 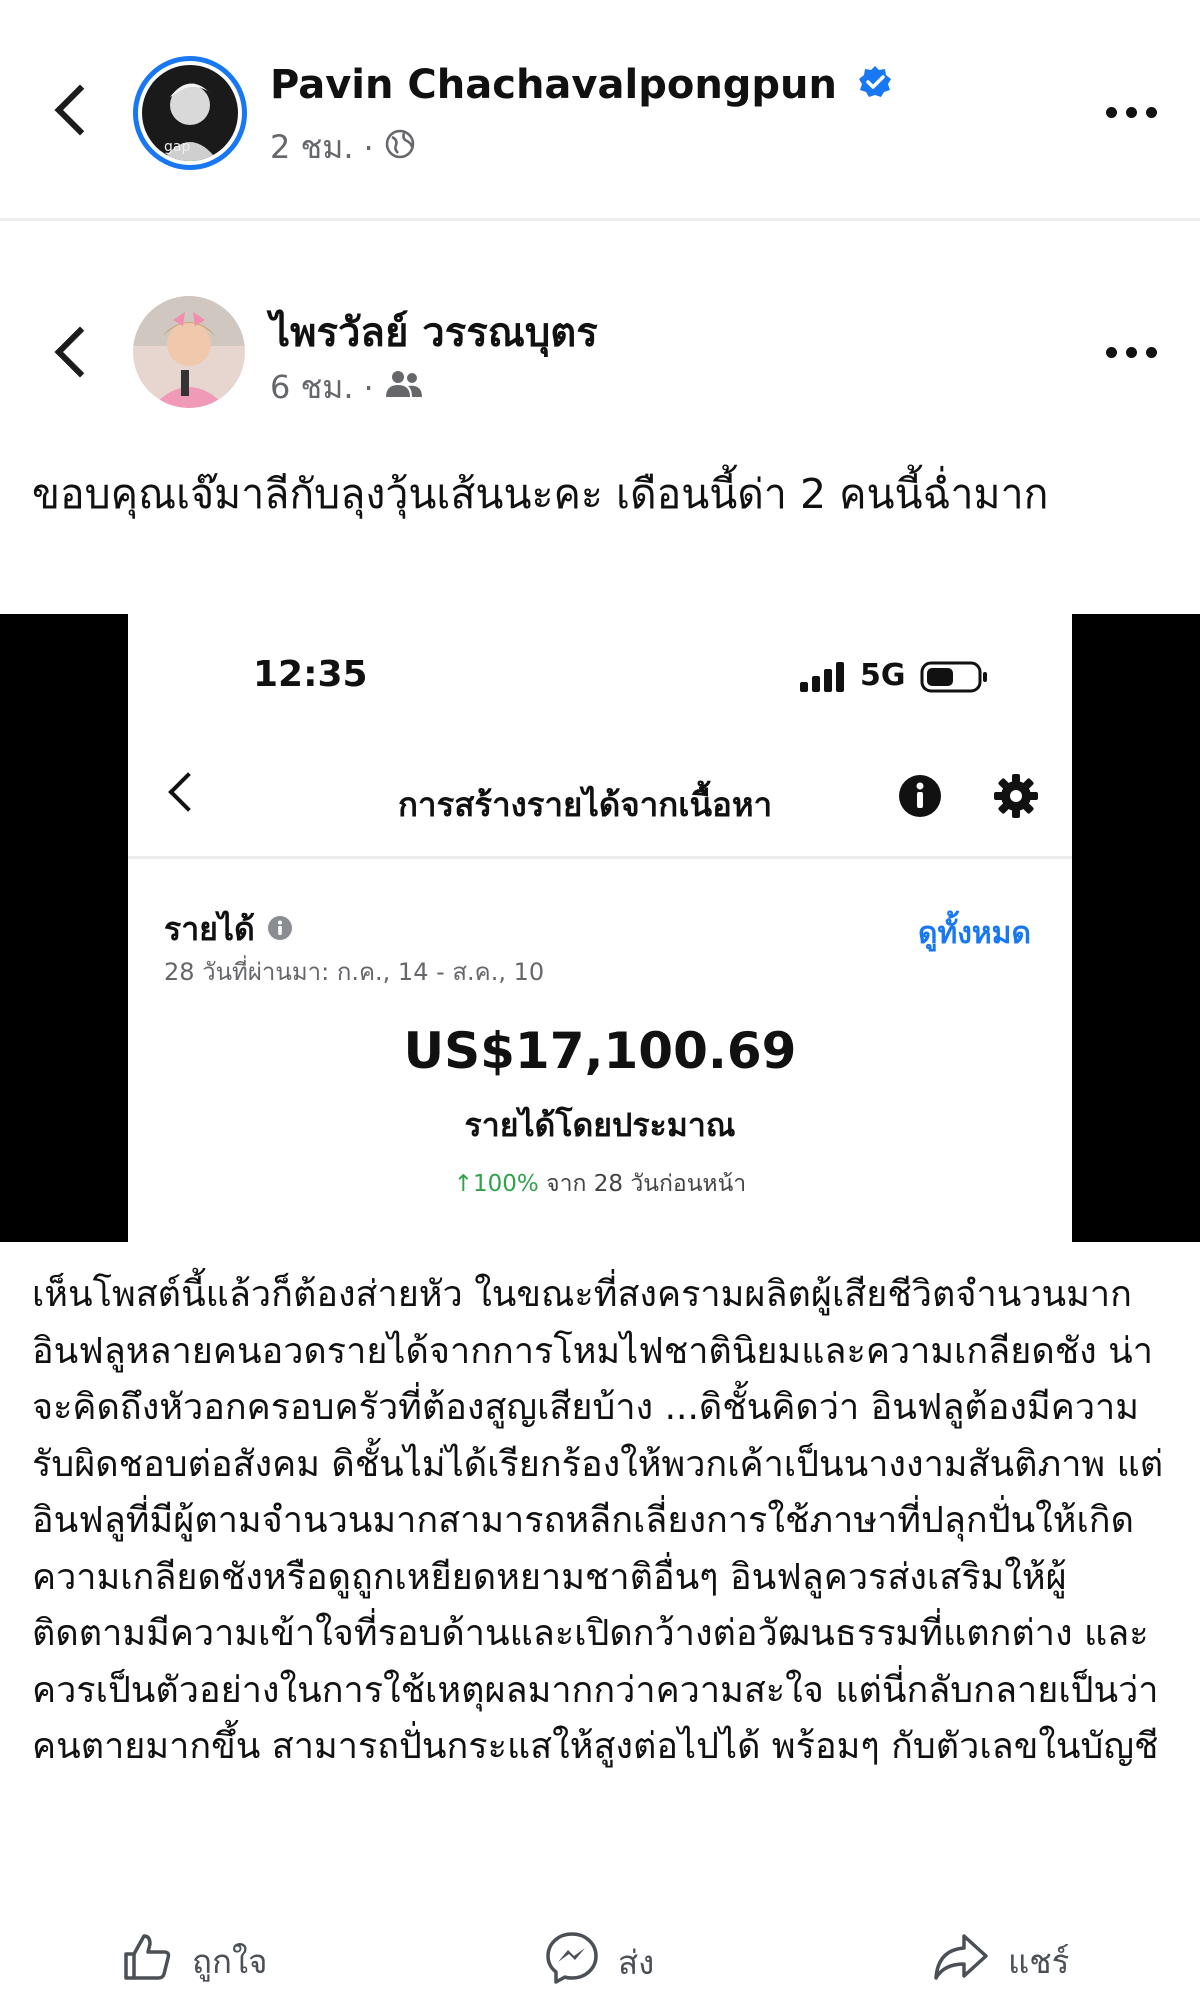 What do you see at coordinates (600, 1125) in the screenshot?
I see `earnings-amount-label: รายได้โดยประมาณ` at bounding box center [600, 1125].